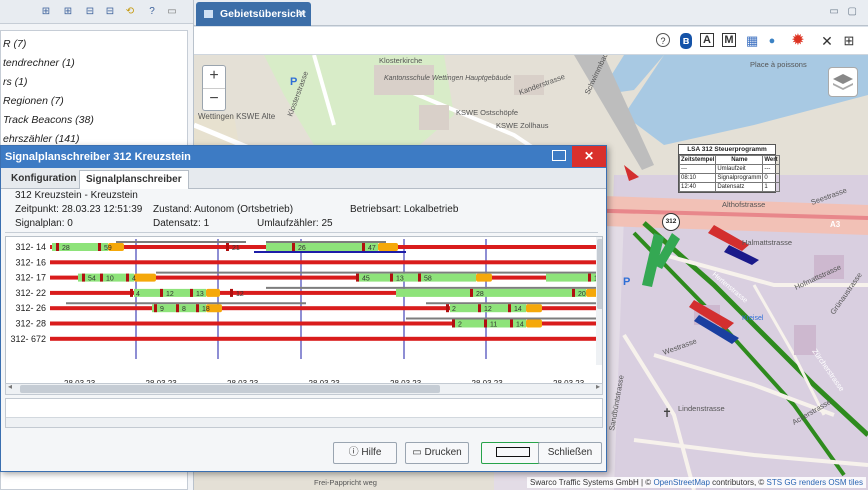 The image size is (868, 490). I want to click on map-tab-bar: Gebietsübersicht ✕ ▭ ▢, so click(531, 13).